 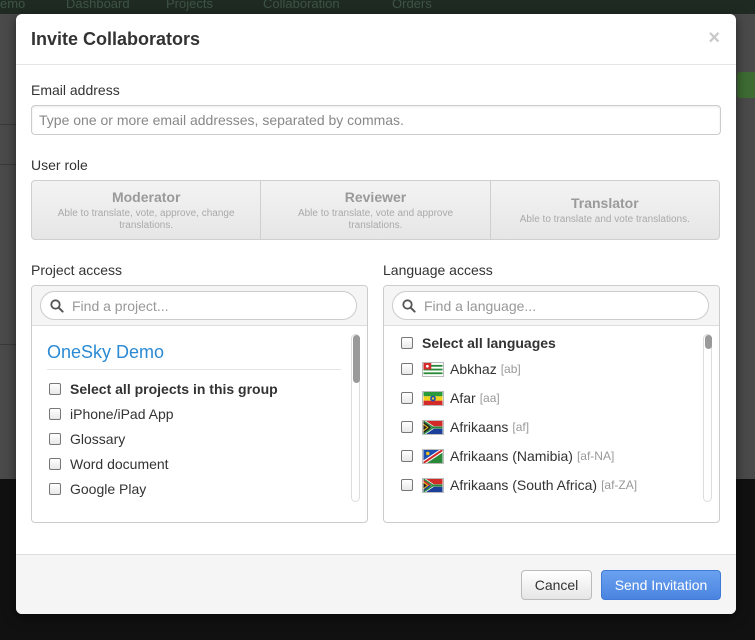 What do you see at coordinates (75, 90) in the screenshot?
I see `email-label: Email address` at bounding box center [75, 90].